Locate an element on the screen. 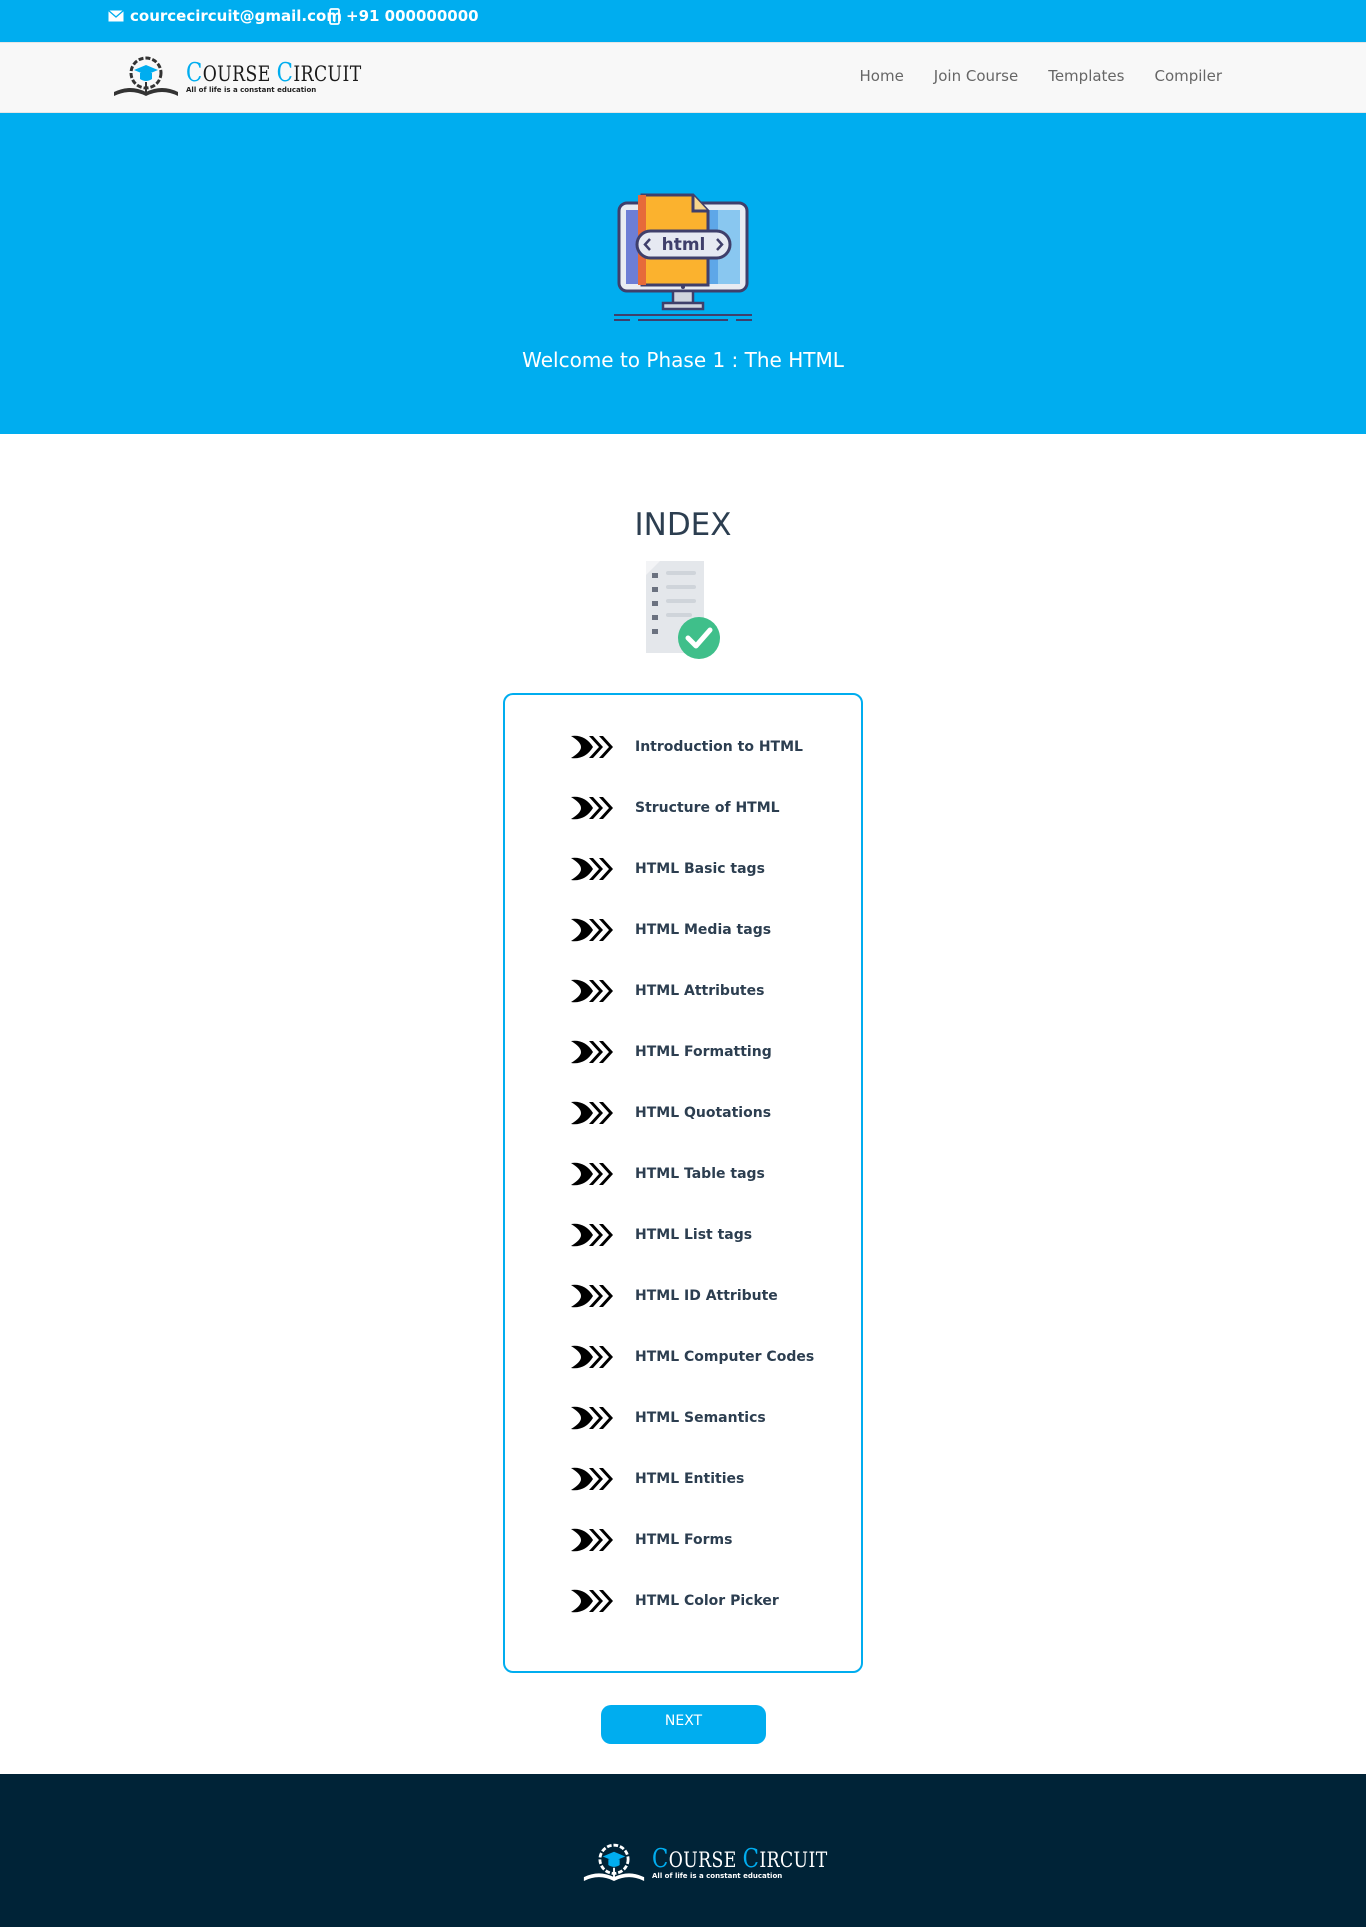 The width and height of the screenshot is (1366, 1927). index-item-semantics: HTML Semantics is located at coordinates (668, 1418).